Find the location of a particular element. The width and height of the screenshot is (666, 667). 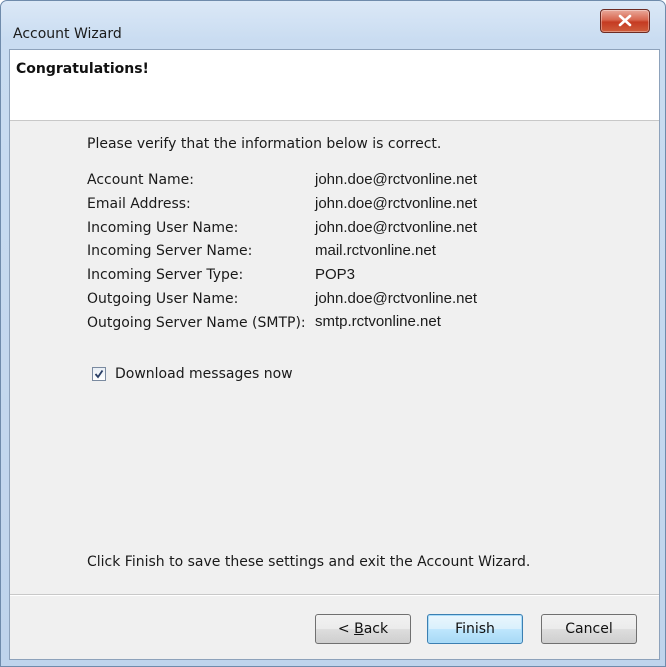

download-messages-checkbox is located at coordinates (99, 374).